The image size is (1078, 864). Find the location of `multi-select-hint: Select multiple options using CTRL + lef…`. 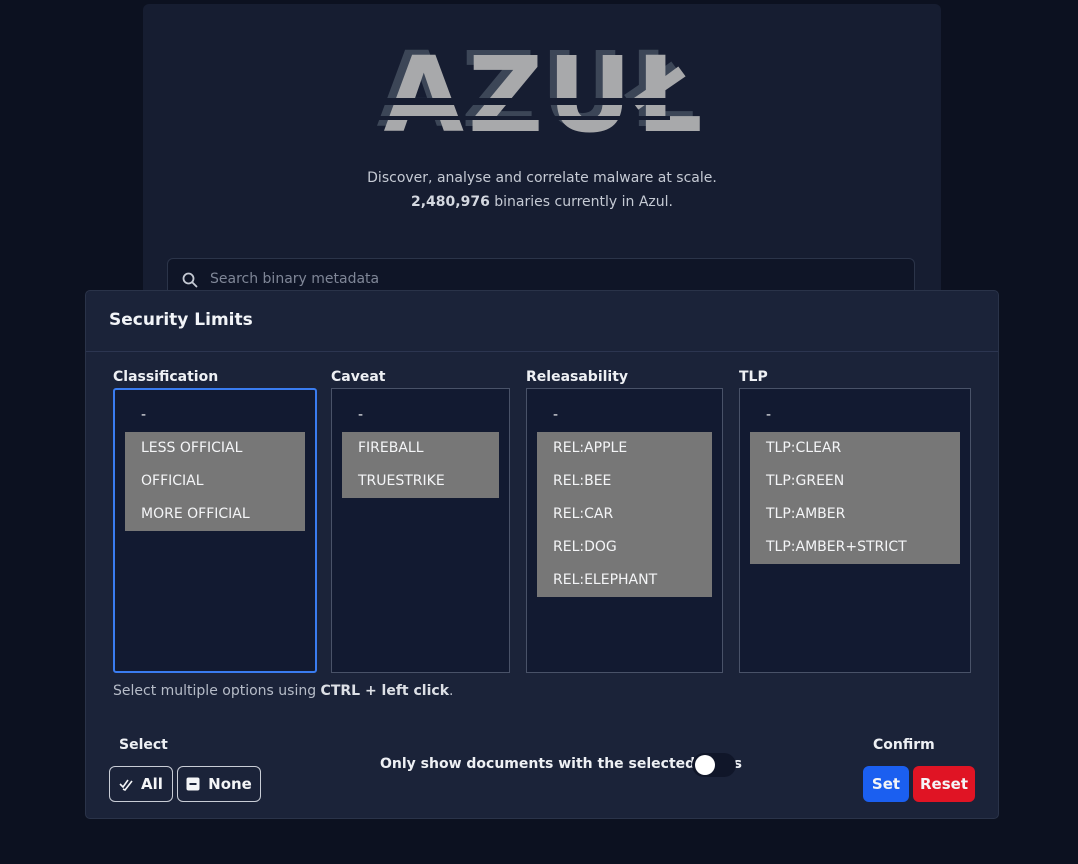

multi-select-hint: Select multiple options using CTRL + lef… is located at coordinates (283, 691).